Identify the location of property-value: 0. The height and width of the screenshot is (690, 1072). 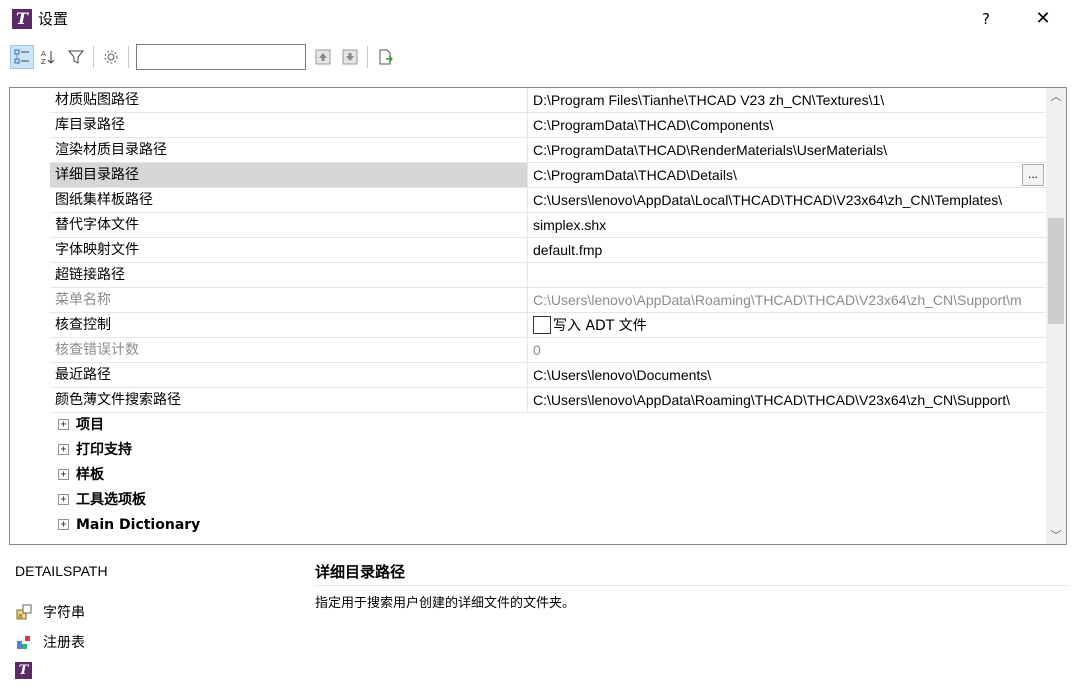
(787, 350).